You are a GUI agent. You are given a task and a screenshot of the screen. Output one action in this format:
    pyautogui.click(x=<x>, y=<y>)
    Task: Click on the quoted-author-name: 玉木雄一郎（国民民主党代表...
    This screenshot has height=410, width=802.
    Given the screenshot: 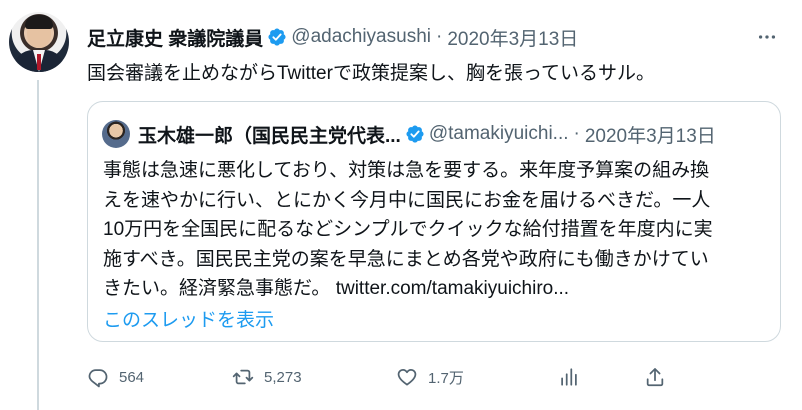 What is the action you would take?
    pyautogui.click(x=269, y=136)
    